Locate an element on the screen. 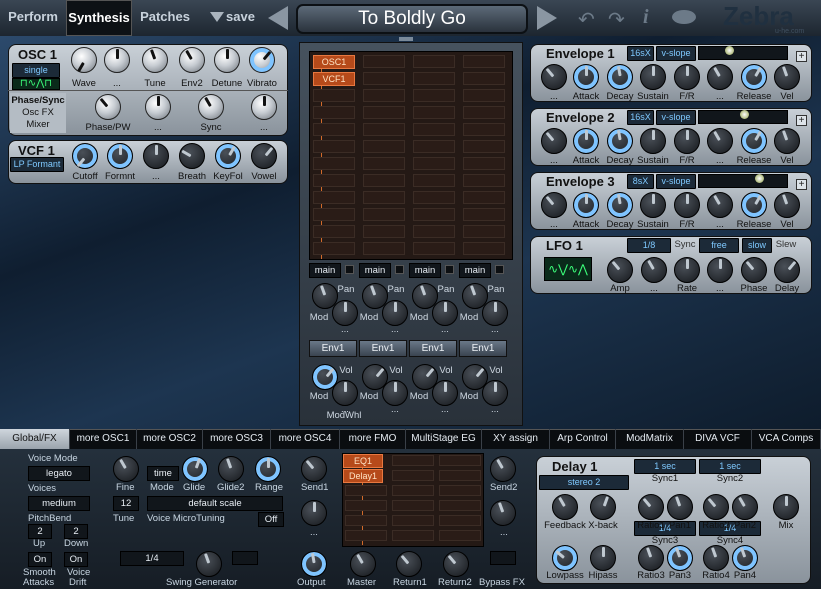 The height and width of the screenshot is (589, 821). swing-knob is located at coordinates (209, 564).